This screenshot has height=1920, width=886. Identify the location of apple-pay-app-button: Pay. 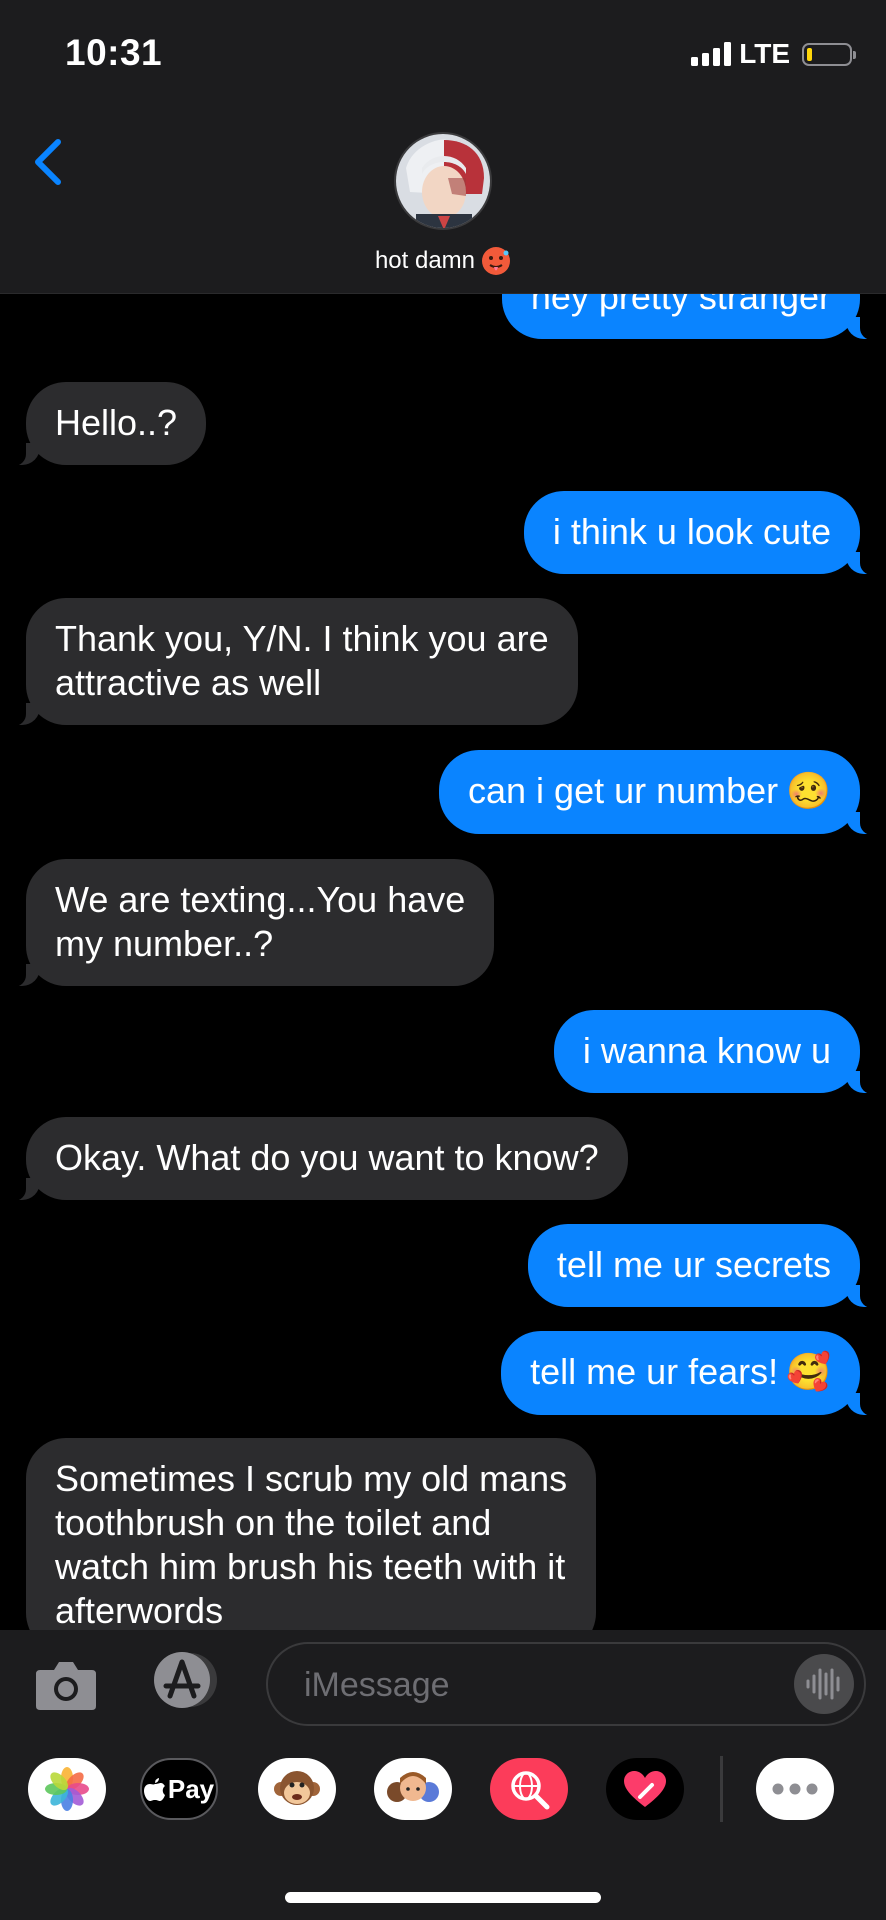
(179, 1789).